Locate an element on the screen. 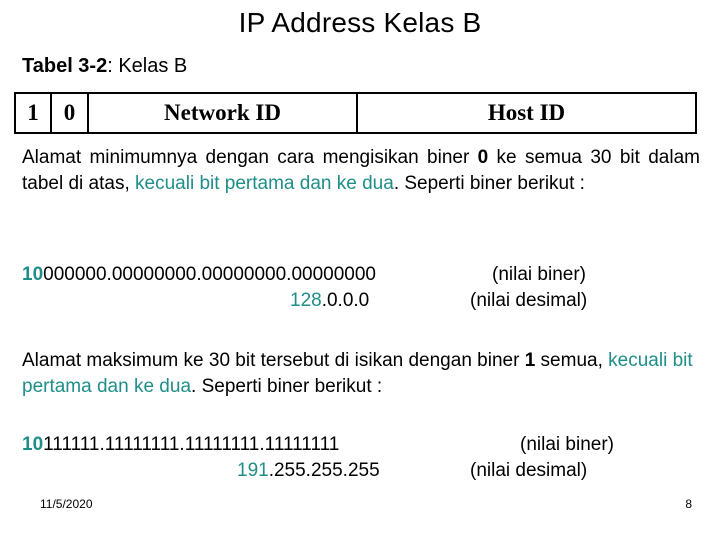 The width and height of the screenshot is (720, 540). paragraph-1-bold-bit: 0 is located at coordinates (483, 157).